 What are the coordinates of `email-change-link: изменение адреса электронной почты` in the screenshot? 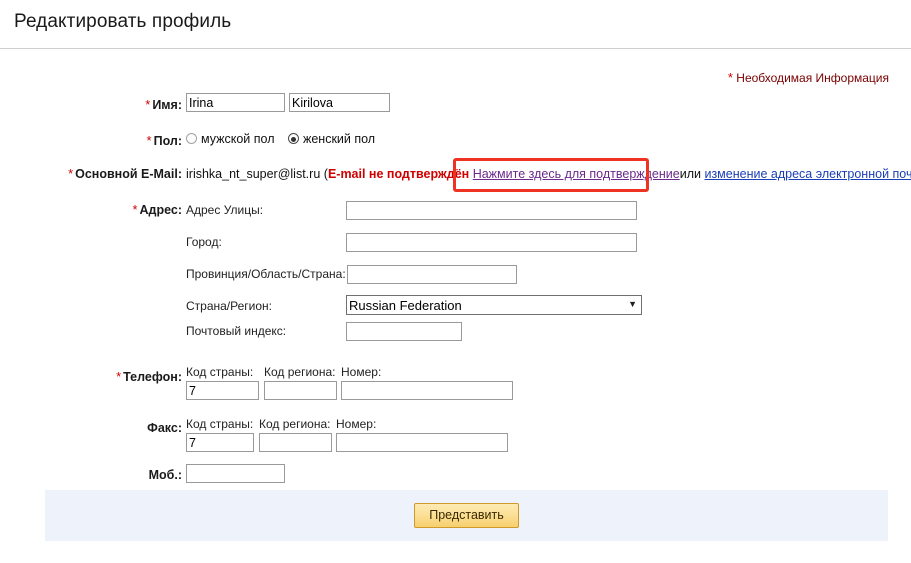 It's located at (807, 174).